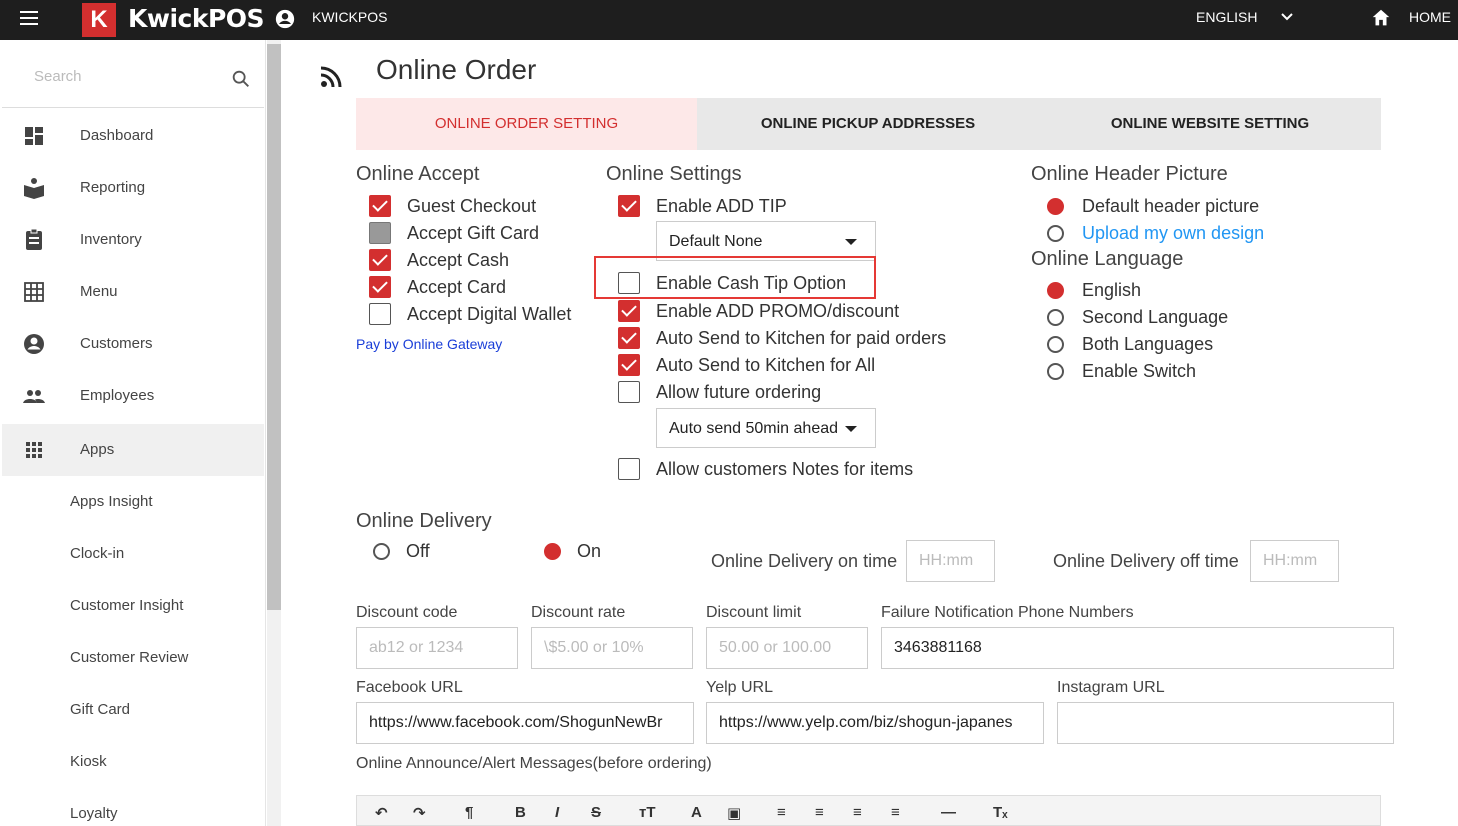 This screenshot has height=826, width=1458. Describe the element at coordinates (133, 710) in the screenshot. I see `sidebar-subitem-gift-card: Gift Card` at that location.